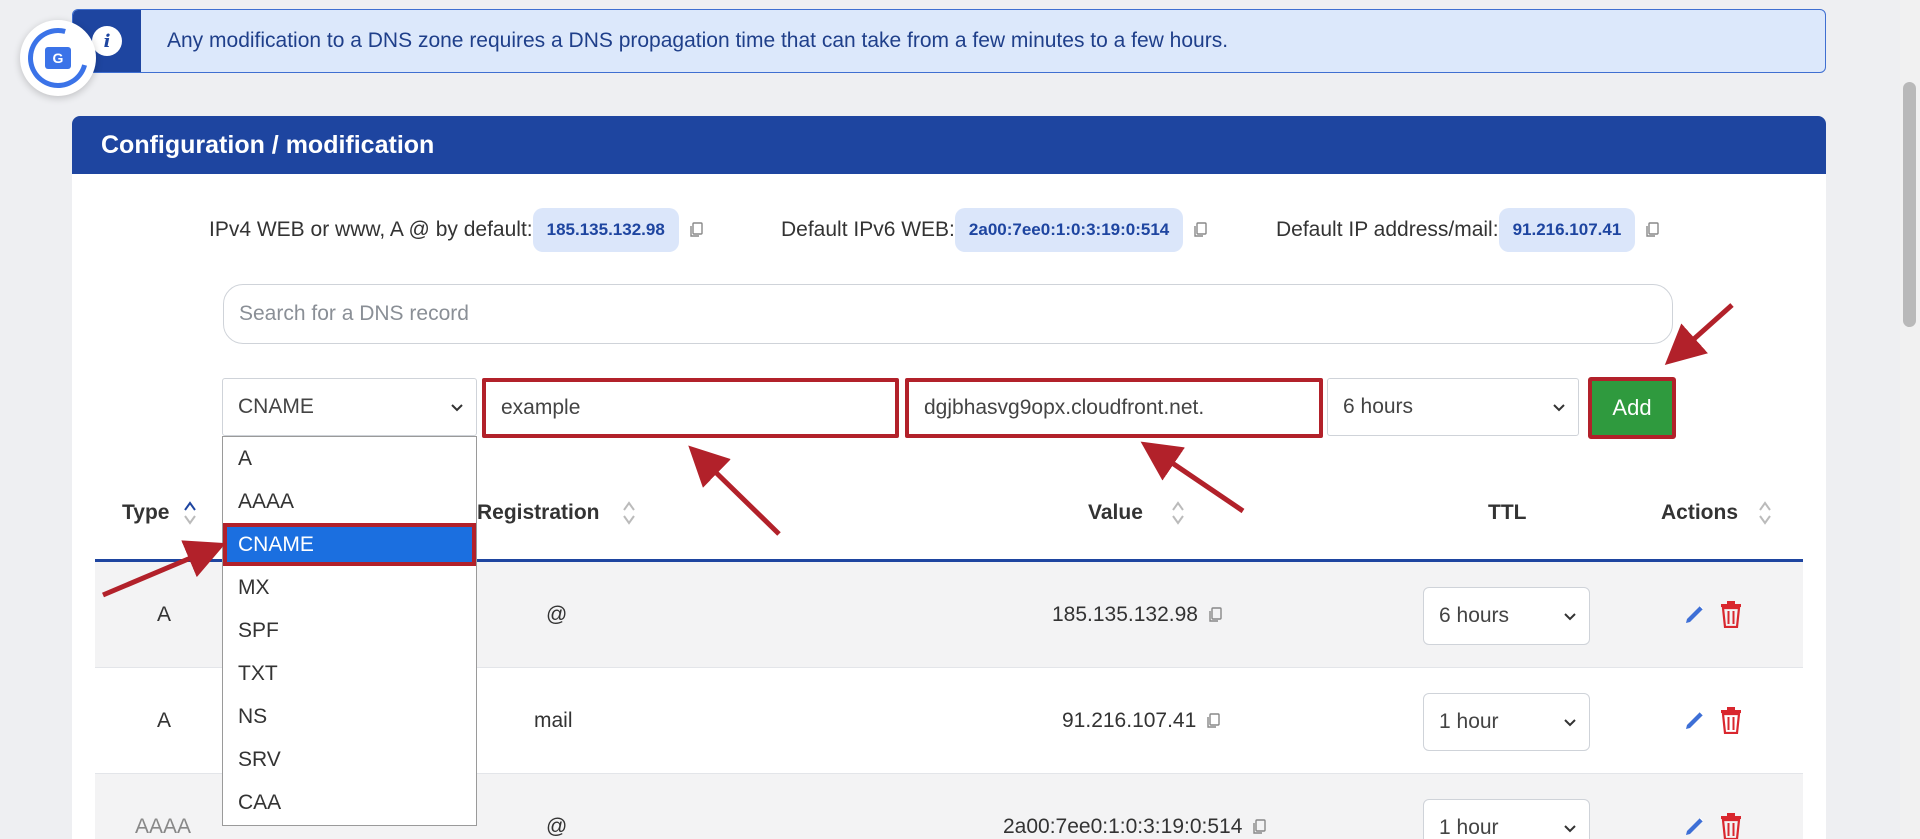  What do you see at coordinates (1700, 512) in the screenshot?
I see `header-actions-label: Actions` at bounding box center [1700, 512].